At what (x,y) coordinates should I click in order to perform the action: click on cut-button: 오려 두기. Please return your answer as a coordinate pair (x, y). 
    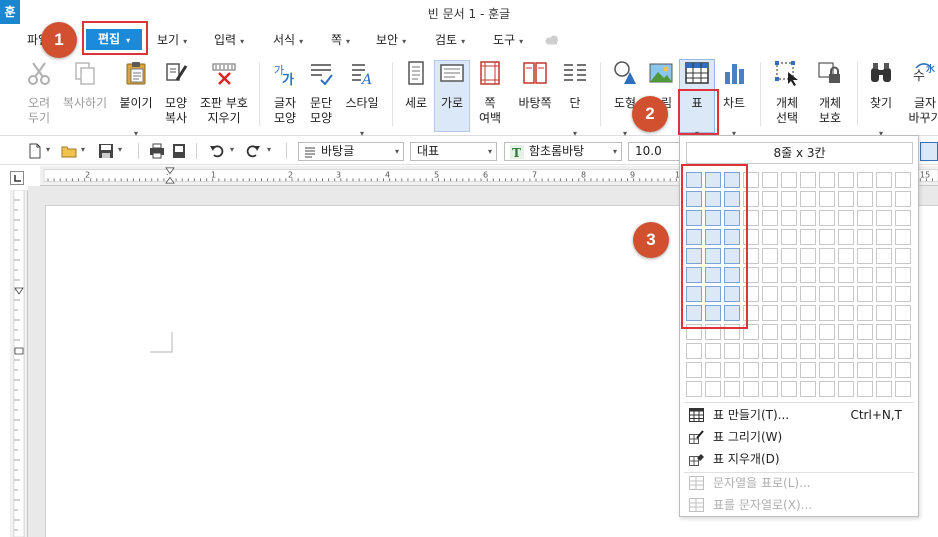
    Looking at the image, I should click on (39, 98).